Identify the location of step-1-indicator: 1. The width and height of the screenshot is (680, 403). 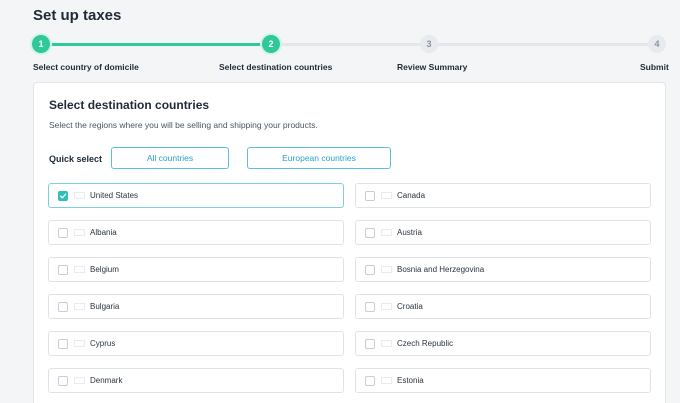
(41, 44).